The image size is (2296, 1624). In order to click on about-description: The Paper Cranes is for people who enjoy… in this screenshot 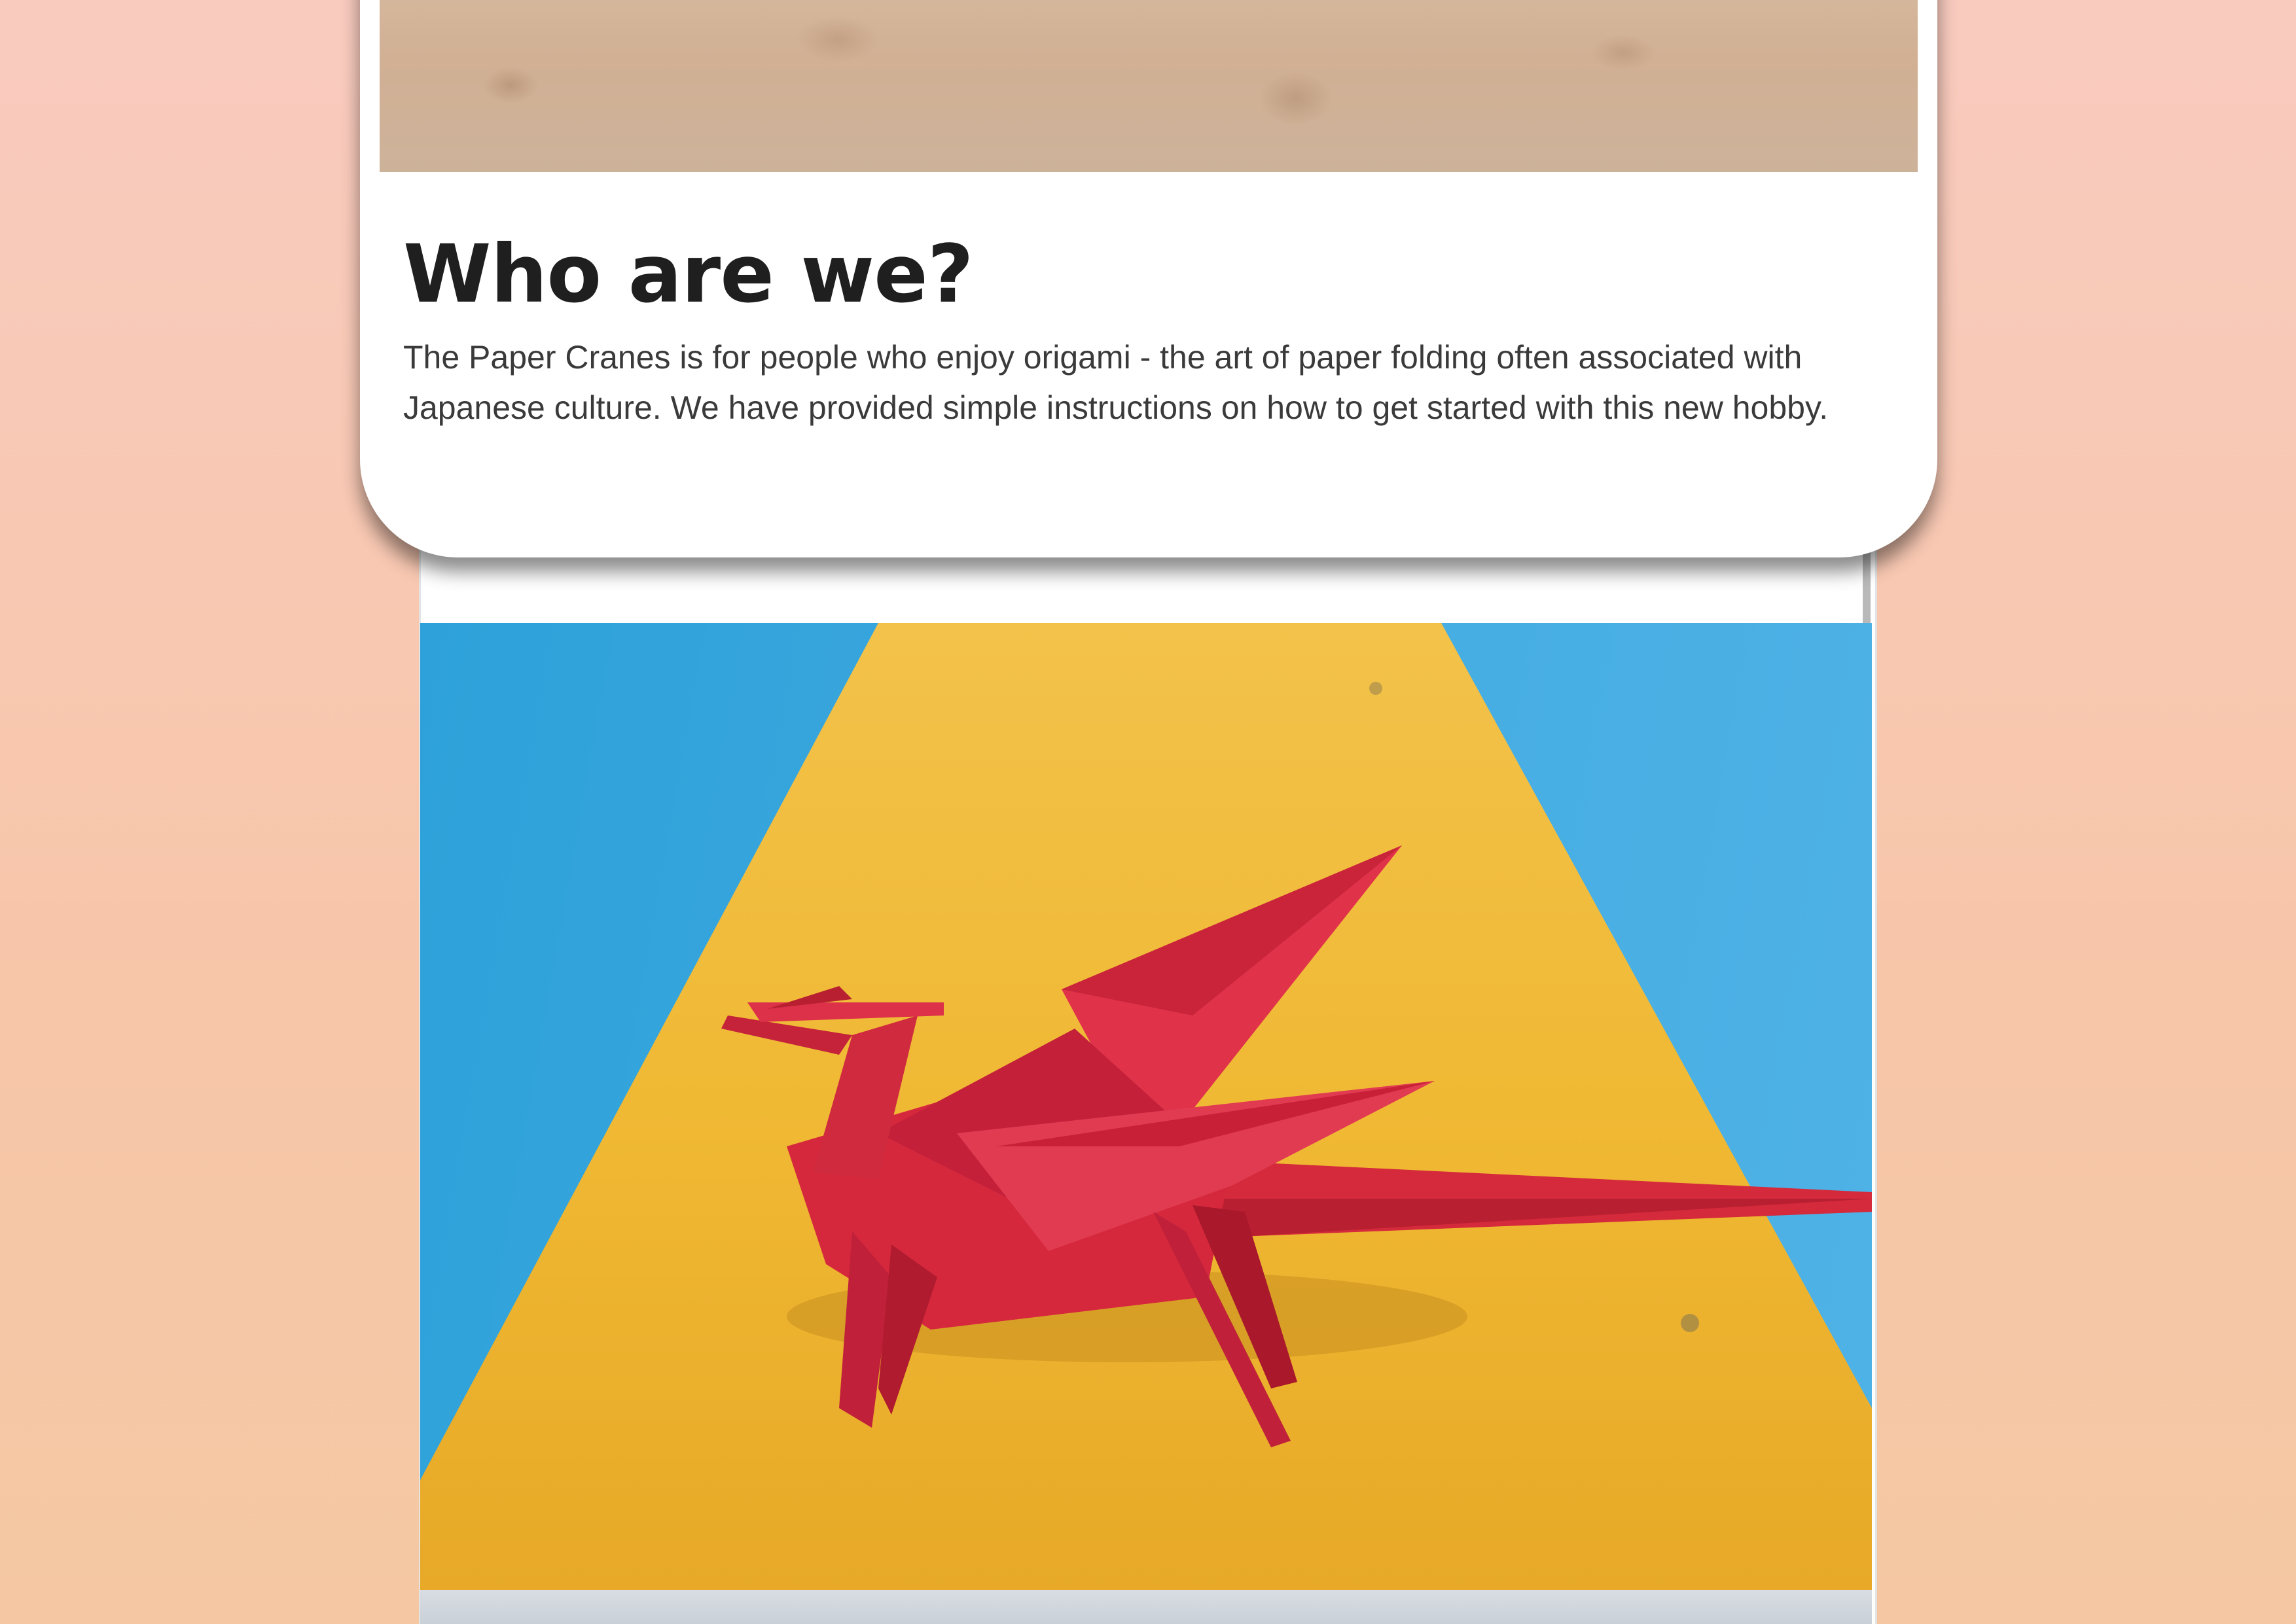, I will do `click(1116, 382)`.